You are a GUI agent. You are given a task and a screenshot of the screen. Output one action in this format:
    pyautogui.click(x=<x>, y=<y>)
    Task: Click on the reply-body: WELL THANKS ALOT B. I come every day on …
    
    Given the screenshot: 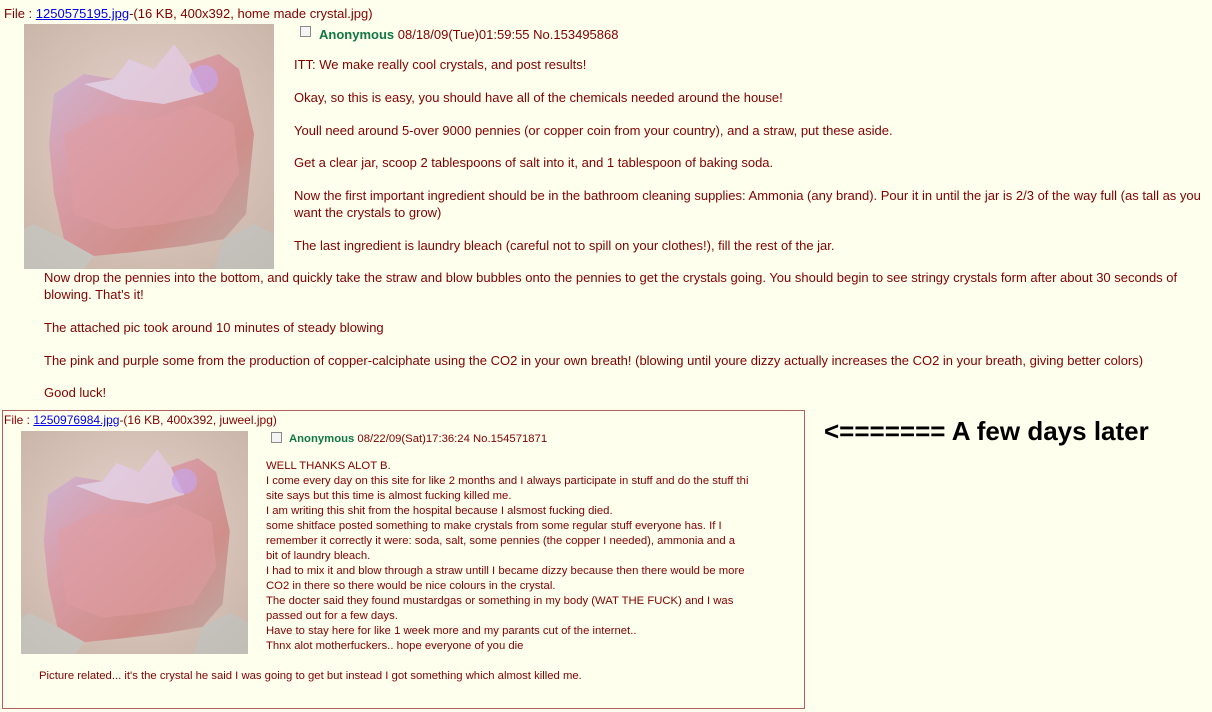 What is the action you would take?
    pyautogui.click(x=531, y=556)
    